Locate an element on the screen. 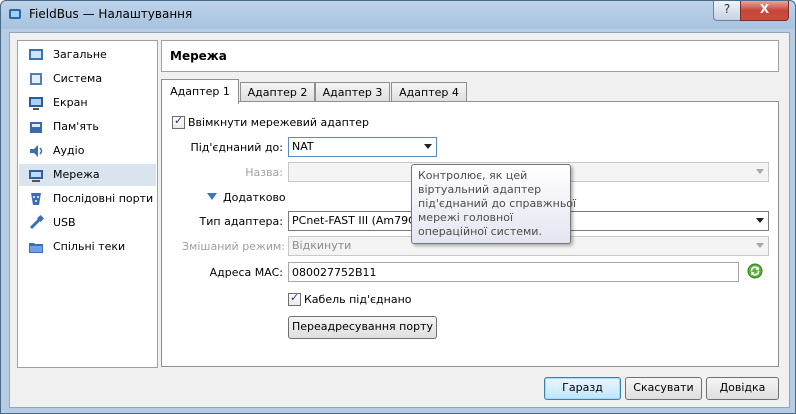  sidebar-item-label: Екран is located at coordinates (70, 102).